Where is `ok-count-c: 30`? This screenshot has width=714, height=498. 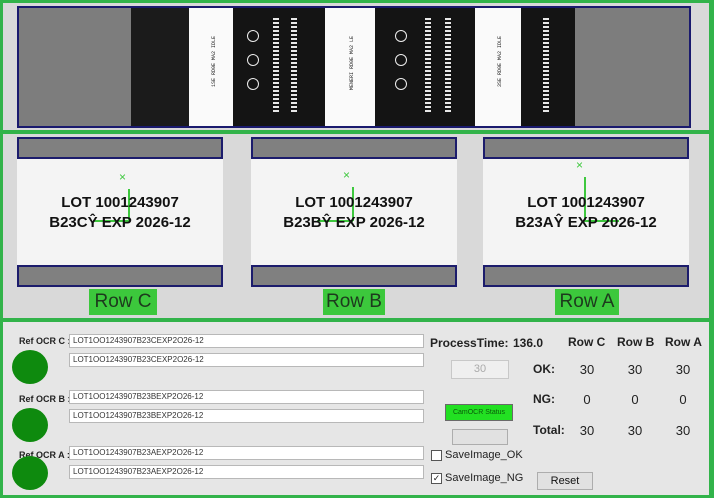
ok-count-c: 30 is located at coordinates (587, 369).